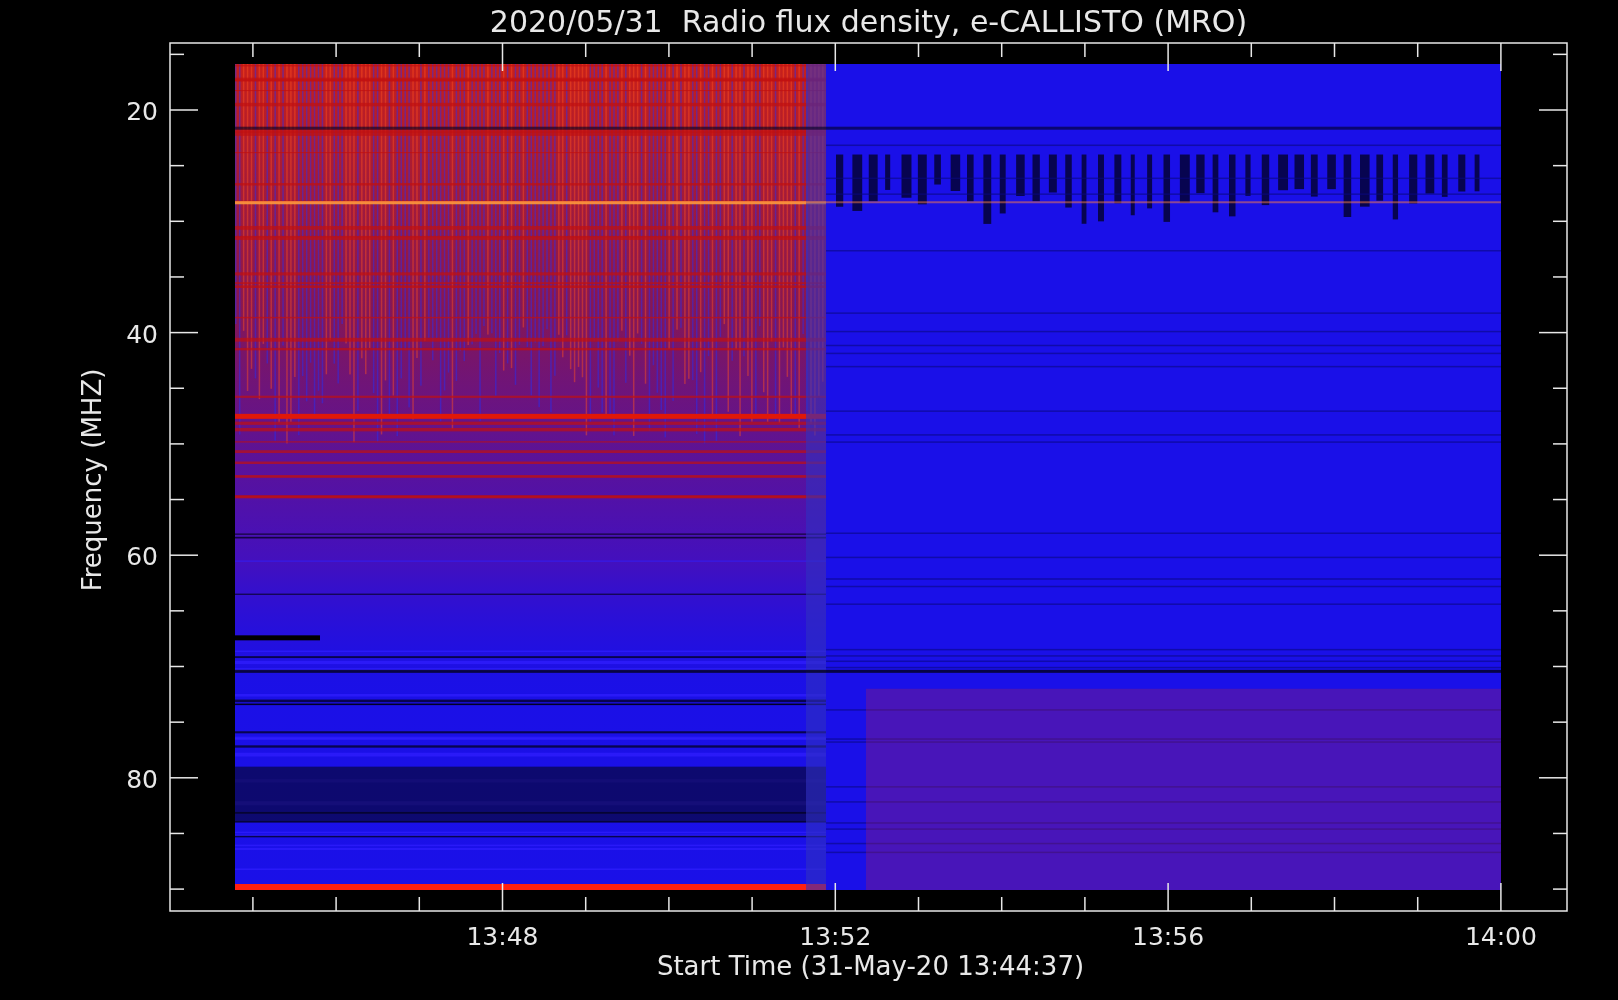 This screenshot has width=1618, height=1000. Describe the element at coordinates (868, 21) in the screenshot. I see `chart-title: 2020/05/31 Radio flux density, e-CALLISTO (MRO)` at that location.